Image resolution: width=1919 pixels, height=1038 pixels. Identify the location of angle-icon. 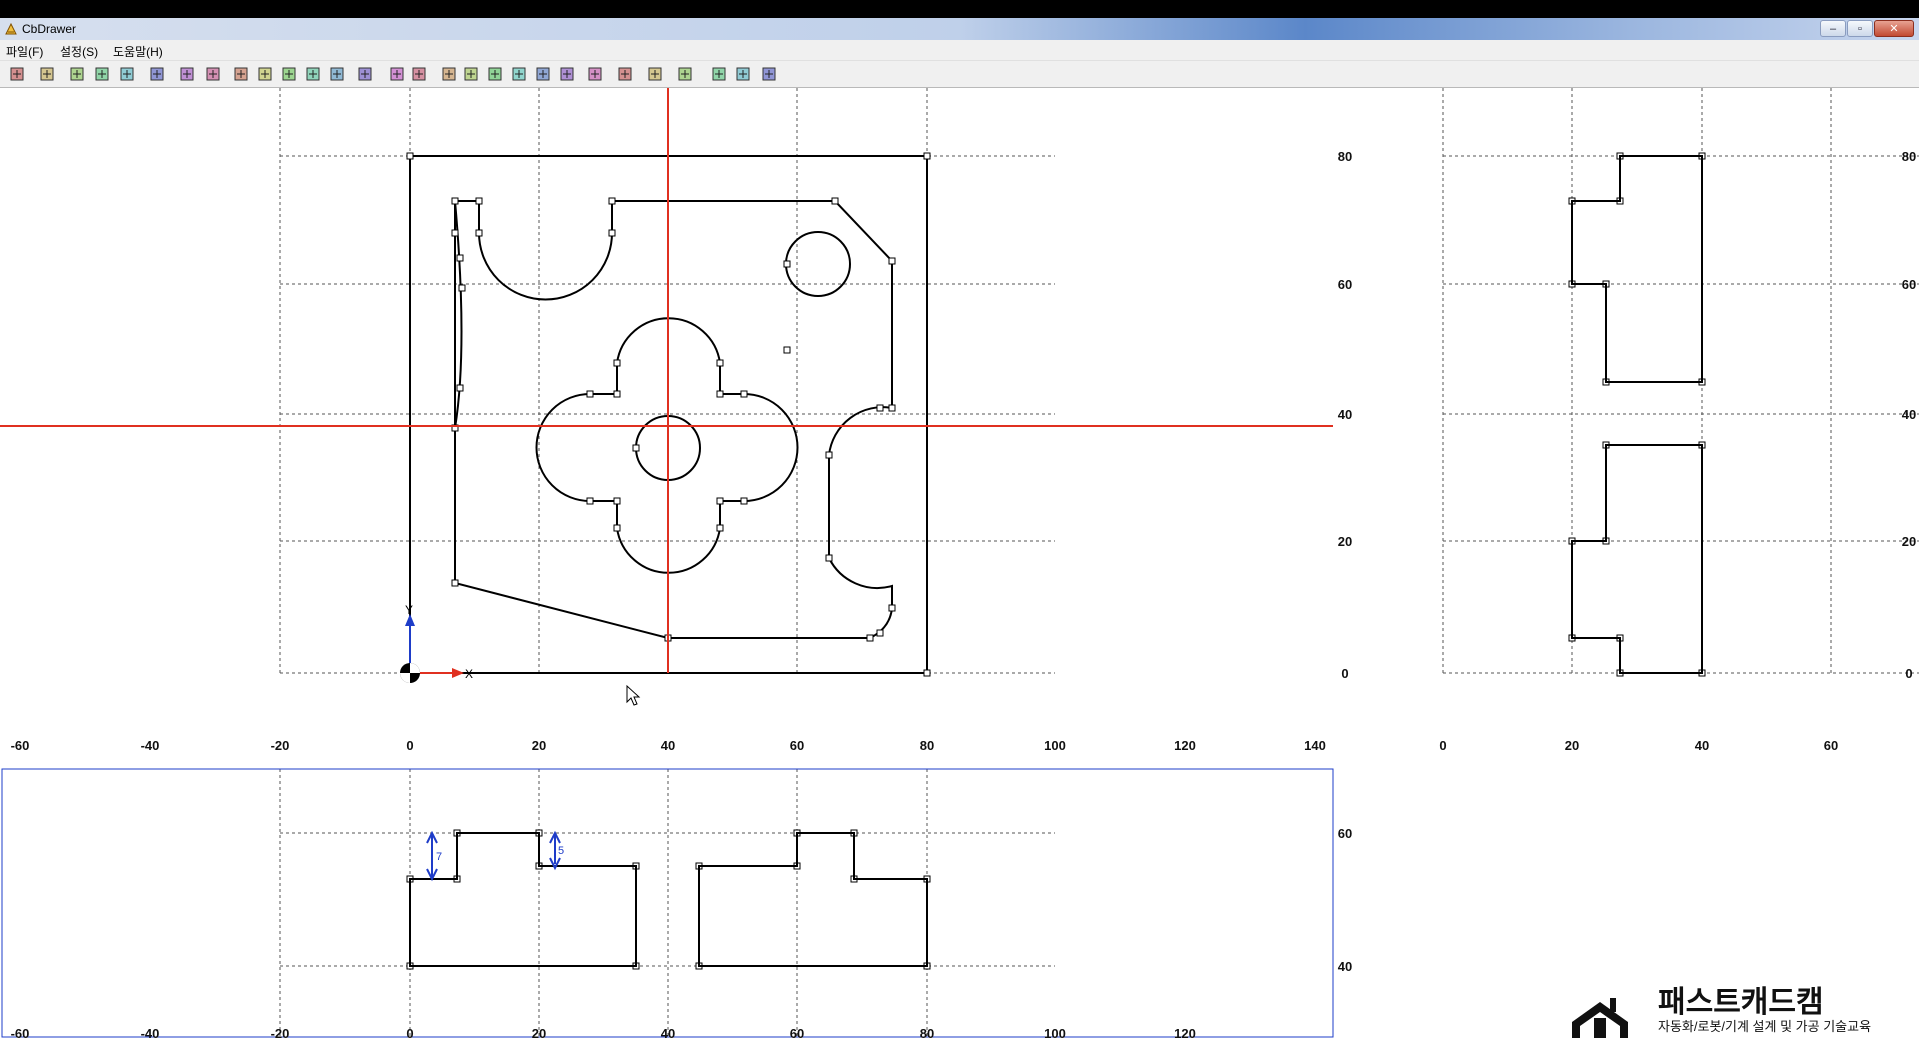
(625, 74).